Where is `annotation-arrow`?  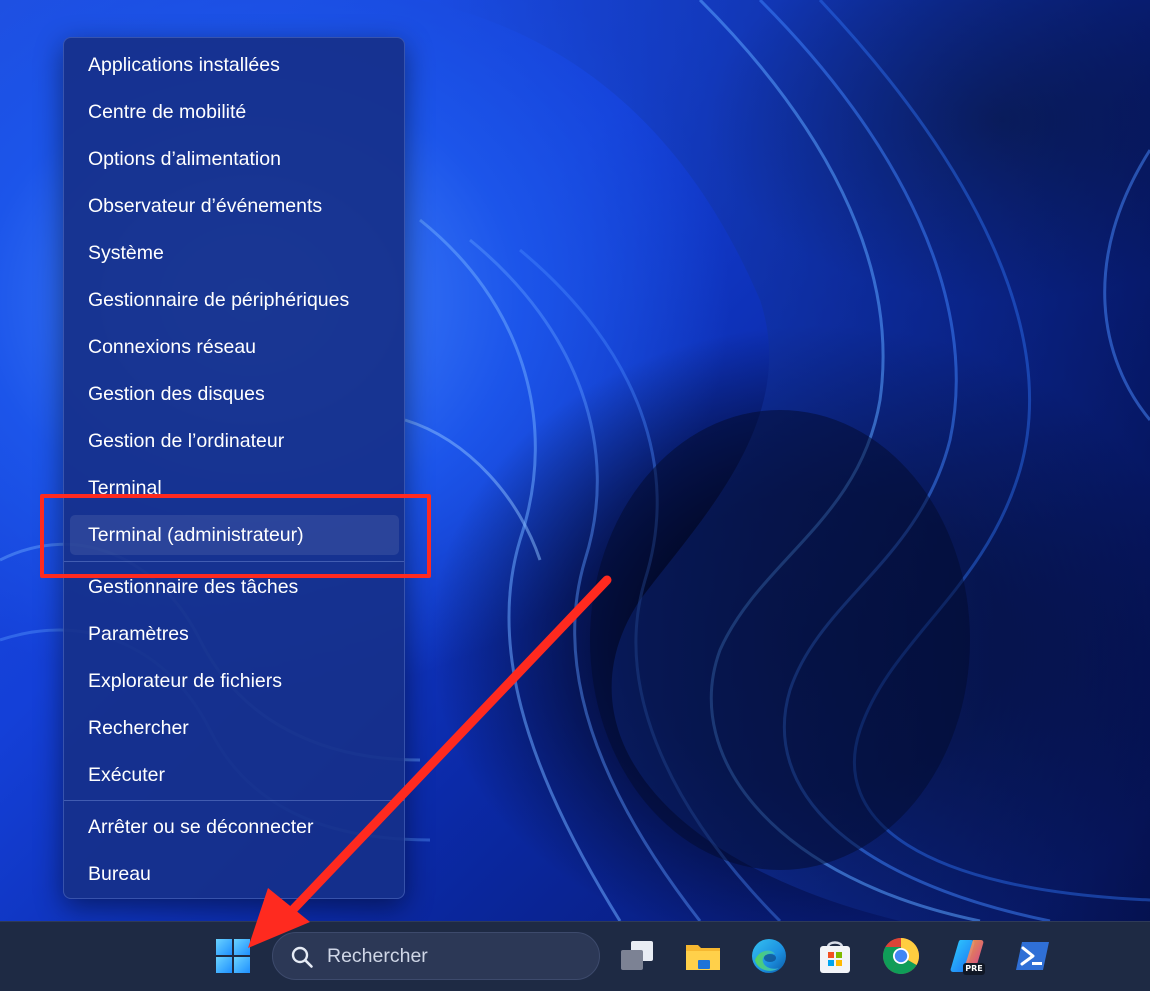 annotation-arrow is located at coordinates (430, 761).